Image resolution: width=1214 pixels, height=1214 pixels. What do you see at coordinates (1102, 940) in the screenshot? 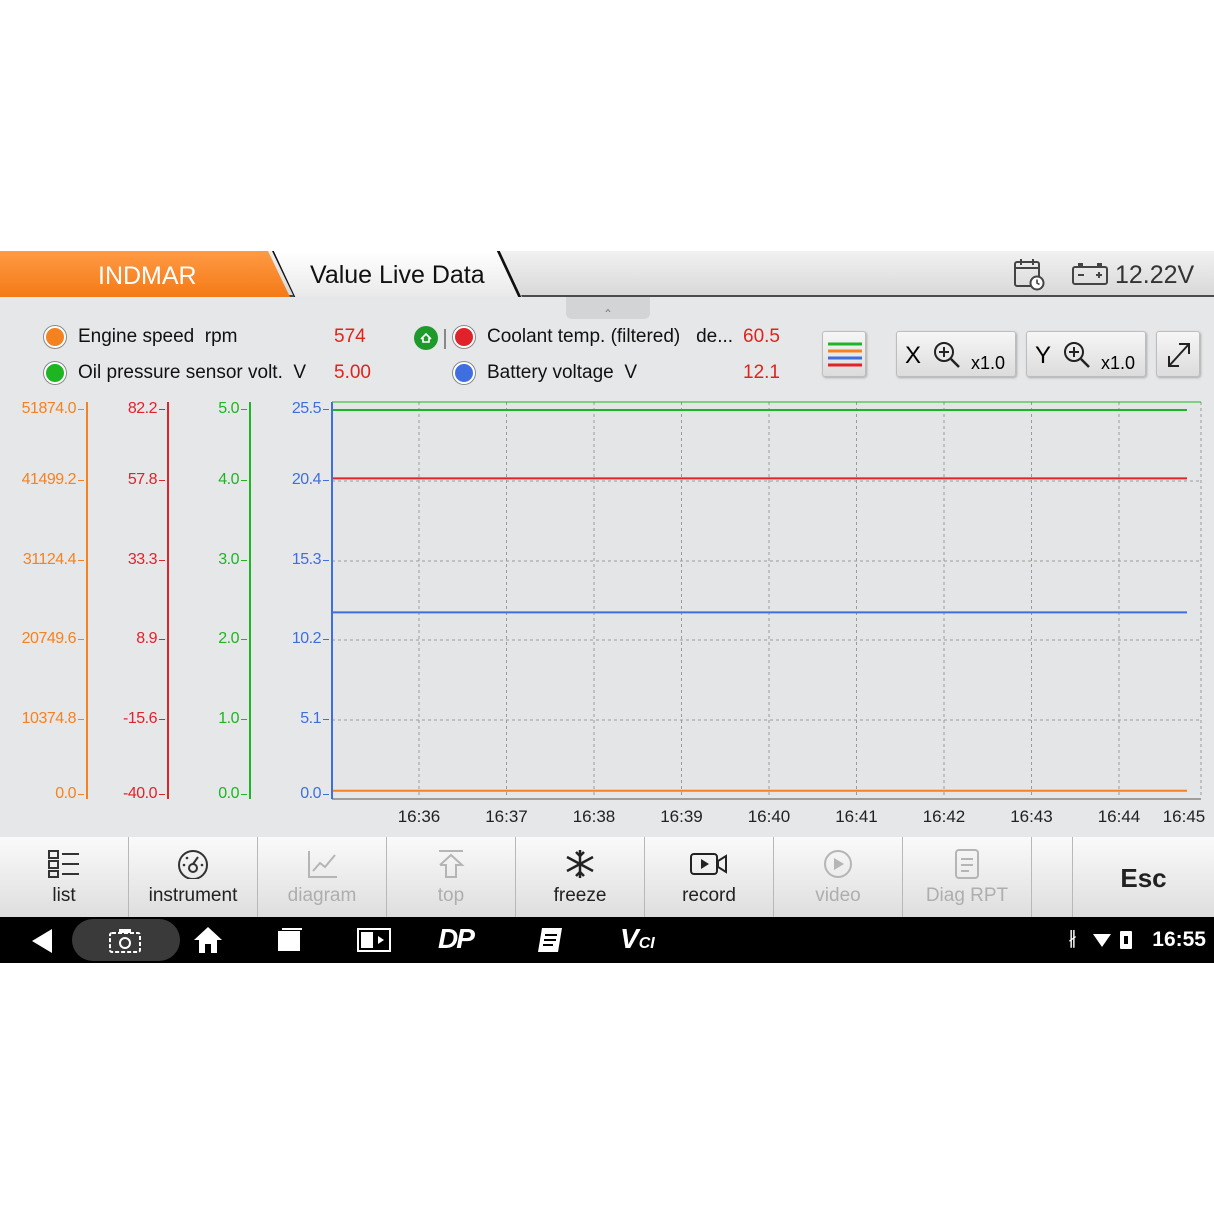
I see `wifi-icon` at bounding box center [1102, 940].